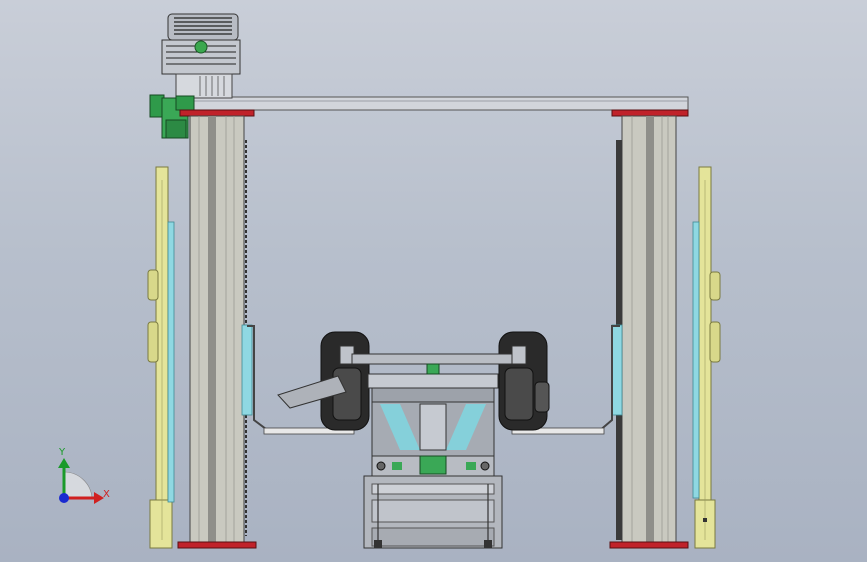 The height and width of the screenshot is (562, 867). Describe the element at coordinates (433, 512) in the screenshot. I see `base-cart` at that location.